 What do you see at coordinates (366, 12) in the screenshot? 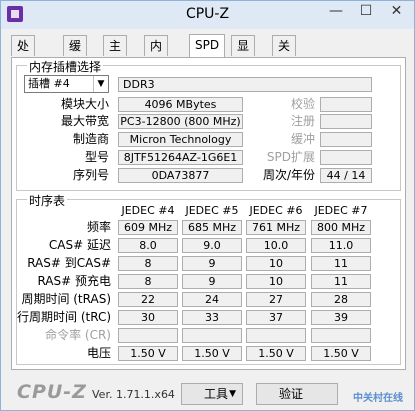
I see `maximize-button: ☐` at bounding box center [366, 12].